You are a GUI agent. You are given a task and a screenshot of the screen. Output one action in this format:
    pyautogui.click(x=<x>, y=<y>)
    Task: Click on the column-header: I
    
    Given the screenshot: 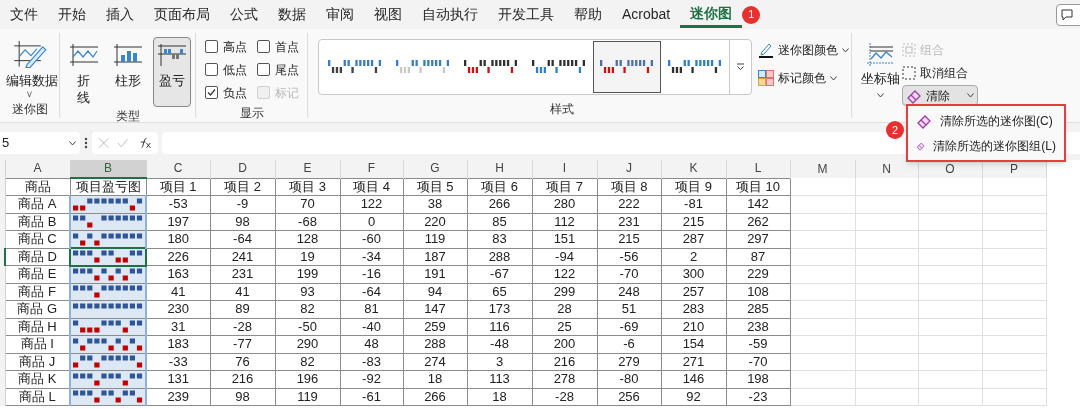 What is the action you would take?
    pyautogui.click(x=564, y=169)
    